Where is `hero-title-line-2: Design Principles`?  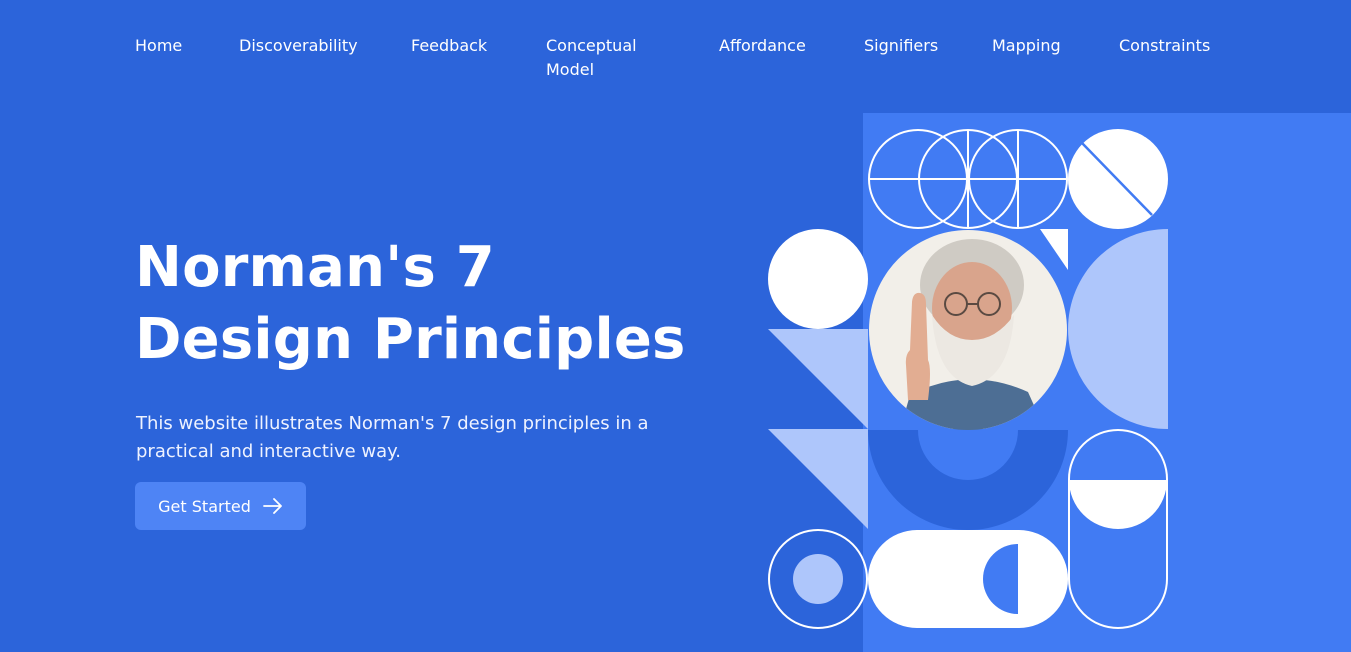
hero-title-line-2: Design Principles is located at coordinates (410, 339).